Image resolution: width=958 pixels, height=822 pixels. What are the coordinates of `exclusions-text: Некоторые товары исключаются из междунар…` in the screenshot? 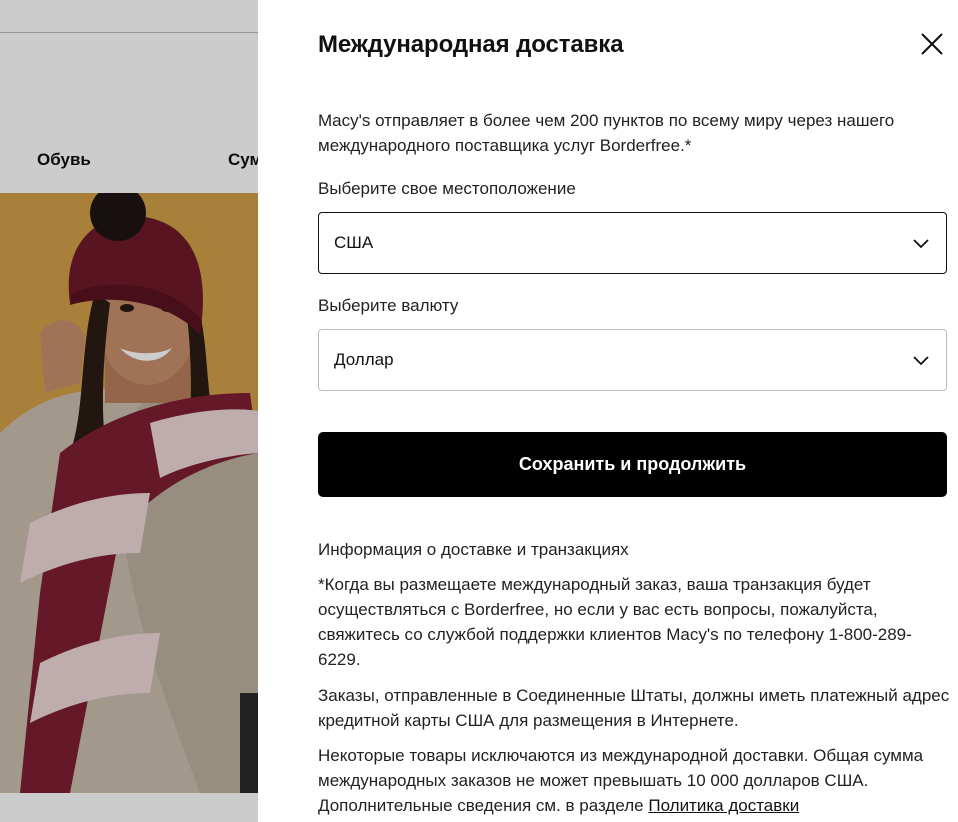 It's located at (621, 780).